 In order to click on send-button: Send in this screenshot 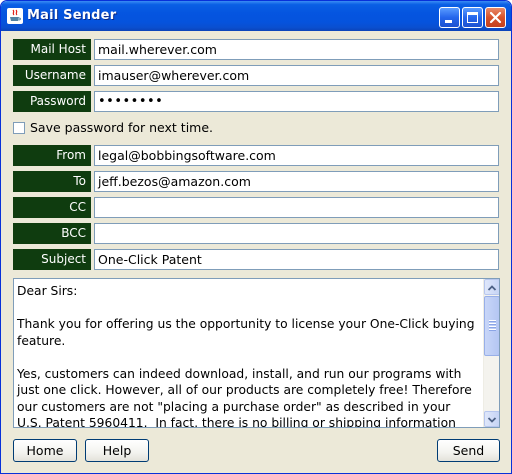, I will do `click(468, 450)`.